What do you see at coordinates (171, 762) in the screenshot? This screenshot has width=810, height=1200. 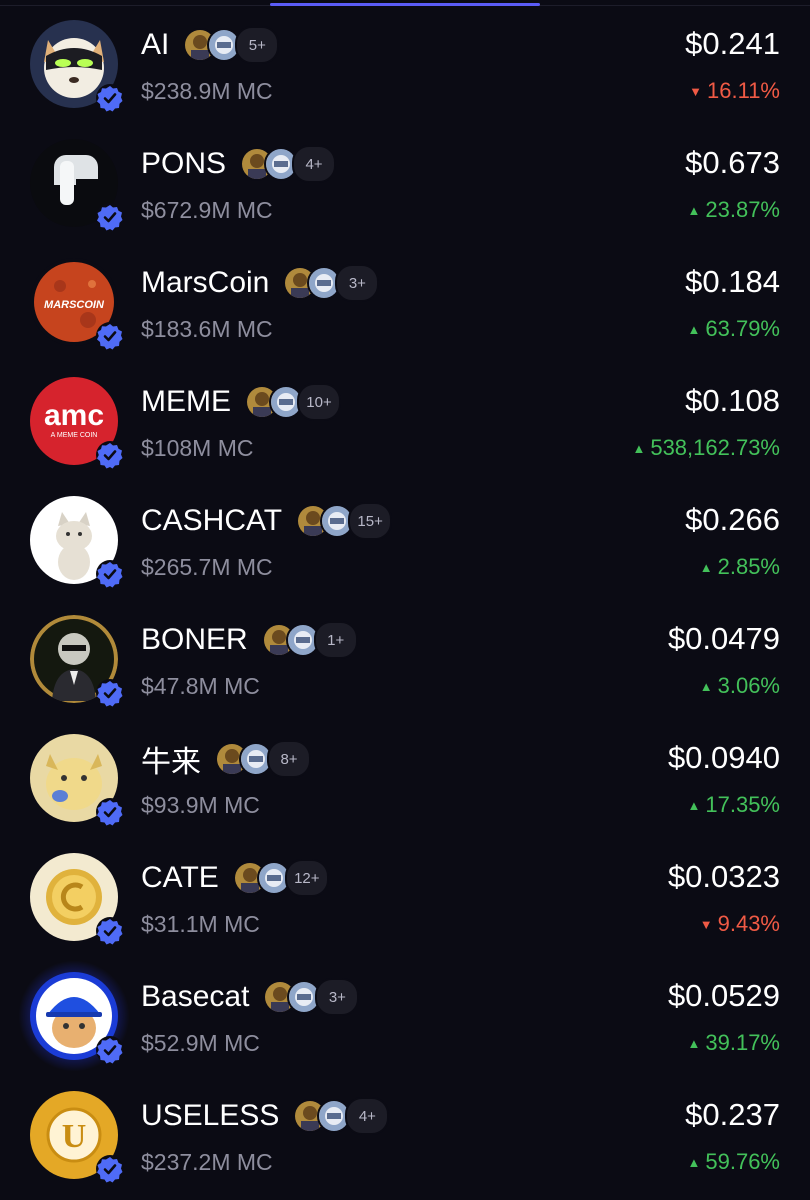 I see `token-name: 牛来` at bounding box center [171, 762].